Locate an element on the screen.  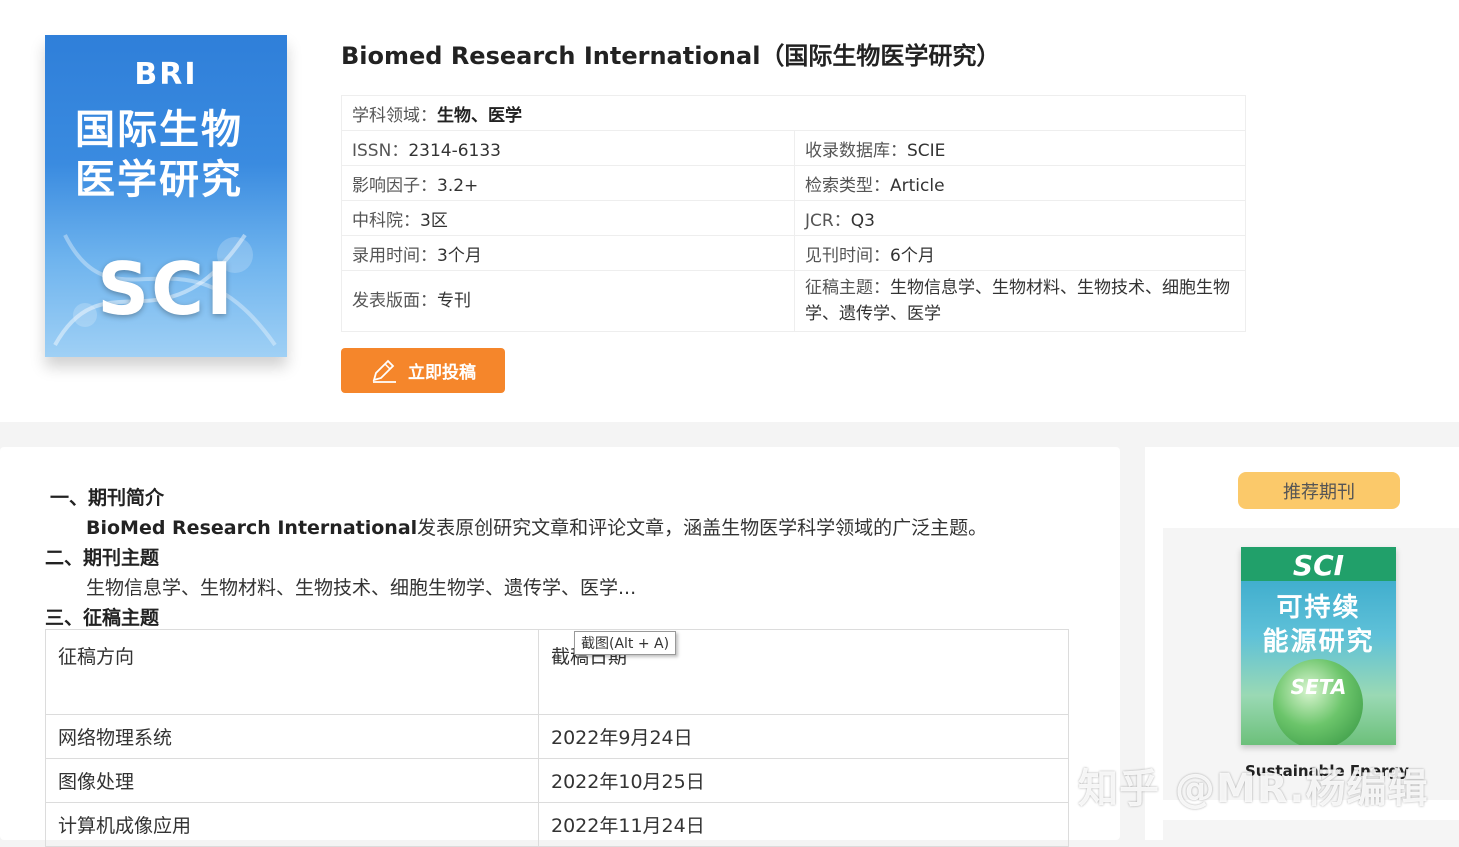
info-jcr-label: JCR： is located at coordinates (828, 220).